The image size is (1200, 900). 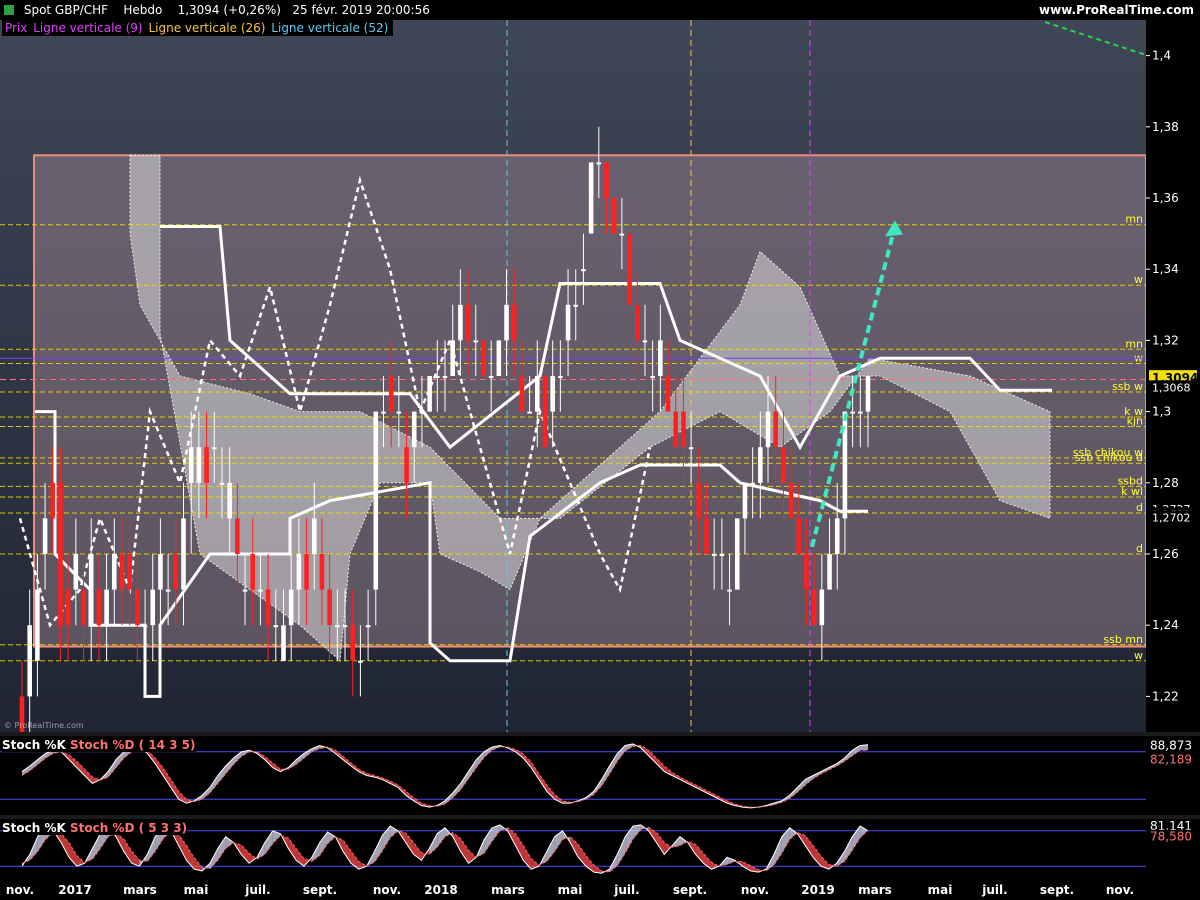 What do you see at coordinates (440, 890) in the screenshot?
I see `x-axis-label: 2018` at bounding box center [440, 890].